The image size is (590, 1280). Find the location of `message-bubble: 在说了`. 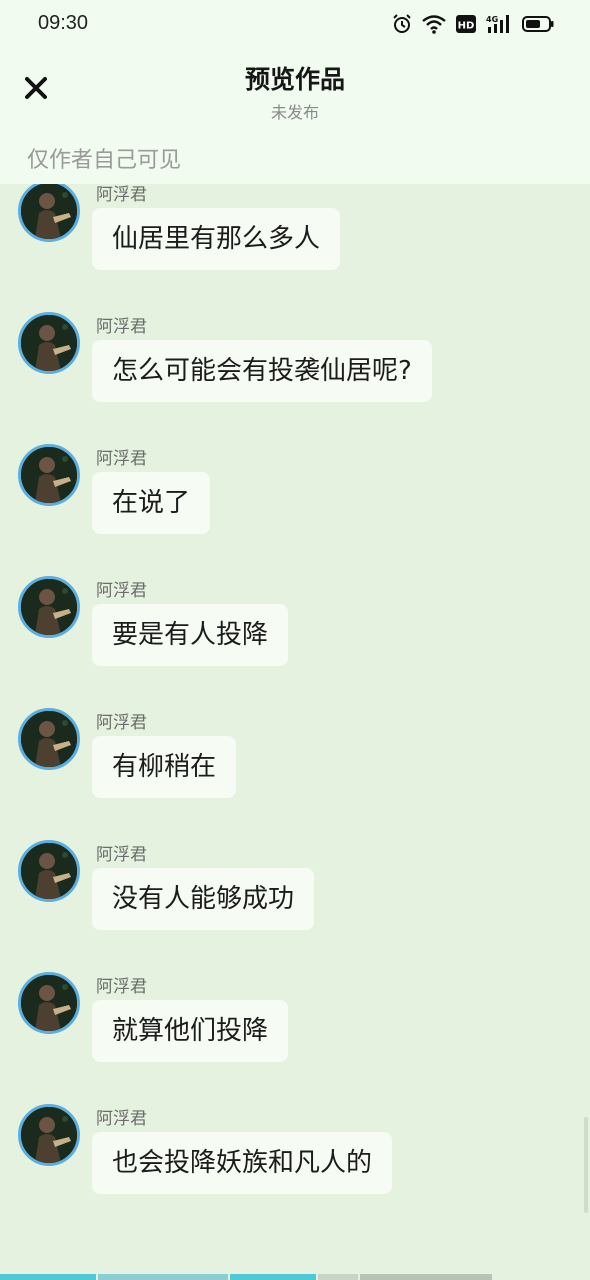

message-bubble: 在说了 is located at coordinates (151, 503).